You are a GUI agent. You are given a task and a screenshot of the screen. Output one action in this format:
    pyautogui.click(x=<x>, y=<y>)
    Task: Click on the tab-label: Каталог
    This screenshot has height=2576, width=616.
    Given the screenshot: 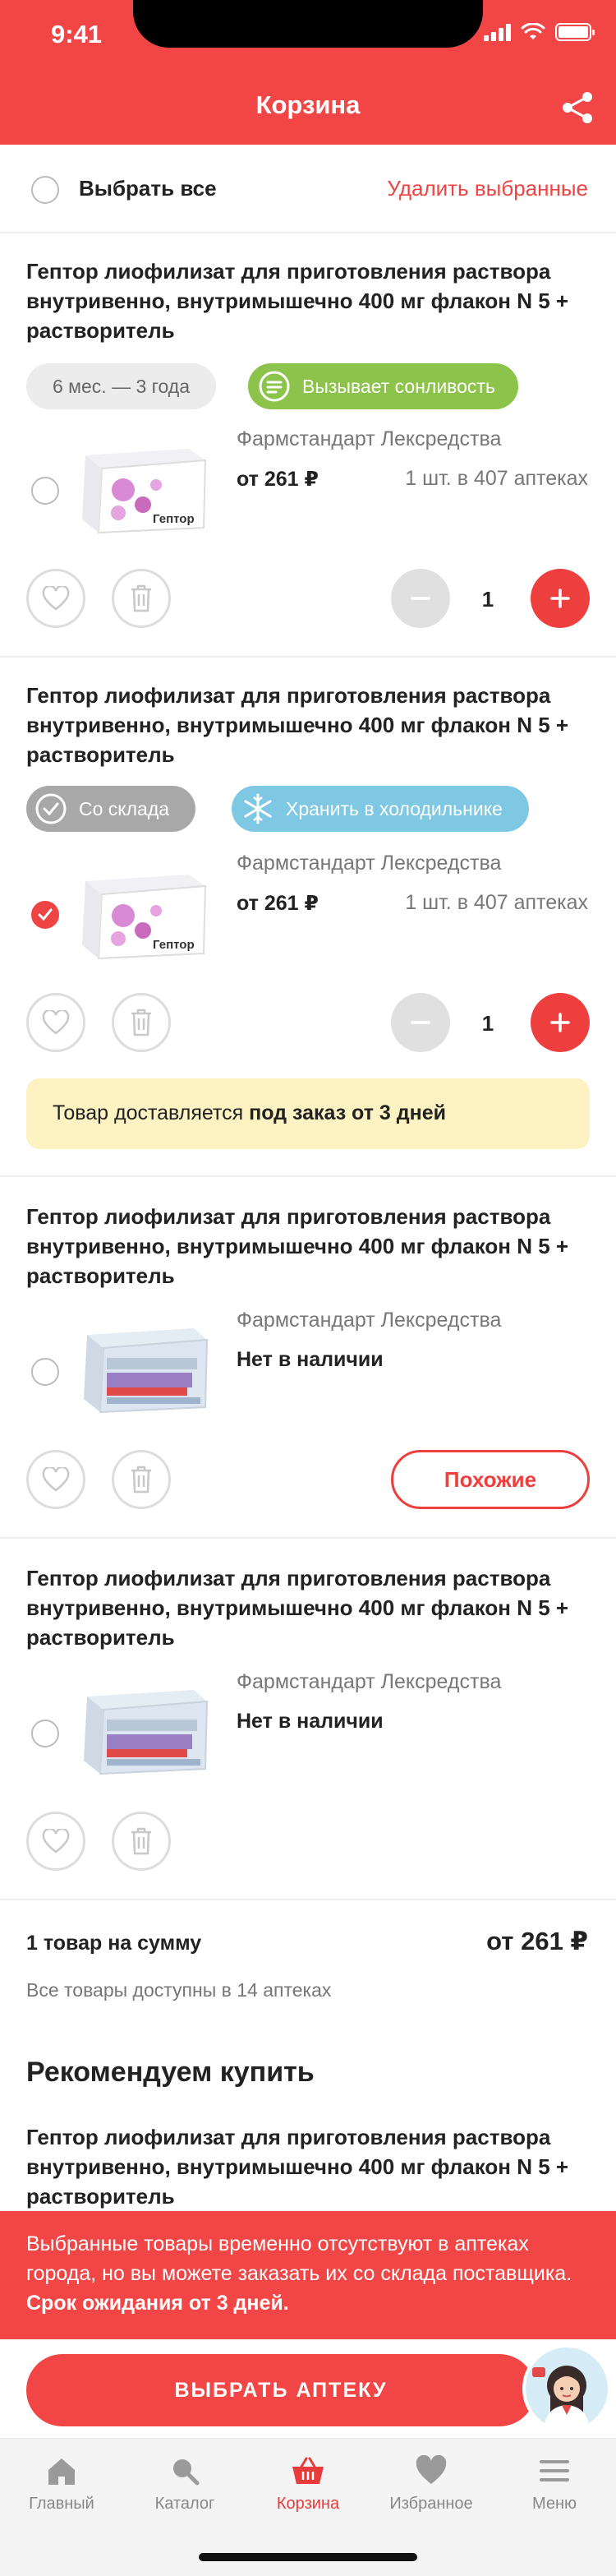 What is the action you would take?
    pyautogui.click(x=184, y=2504)
    